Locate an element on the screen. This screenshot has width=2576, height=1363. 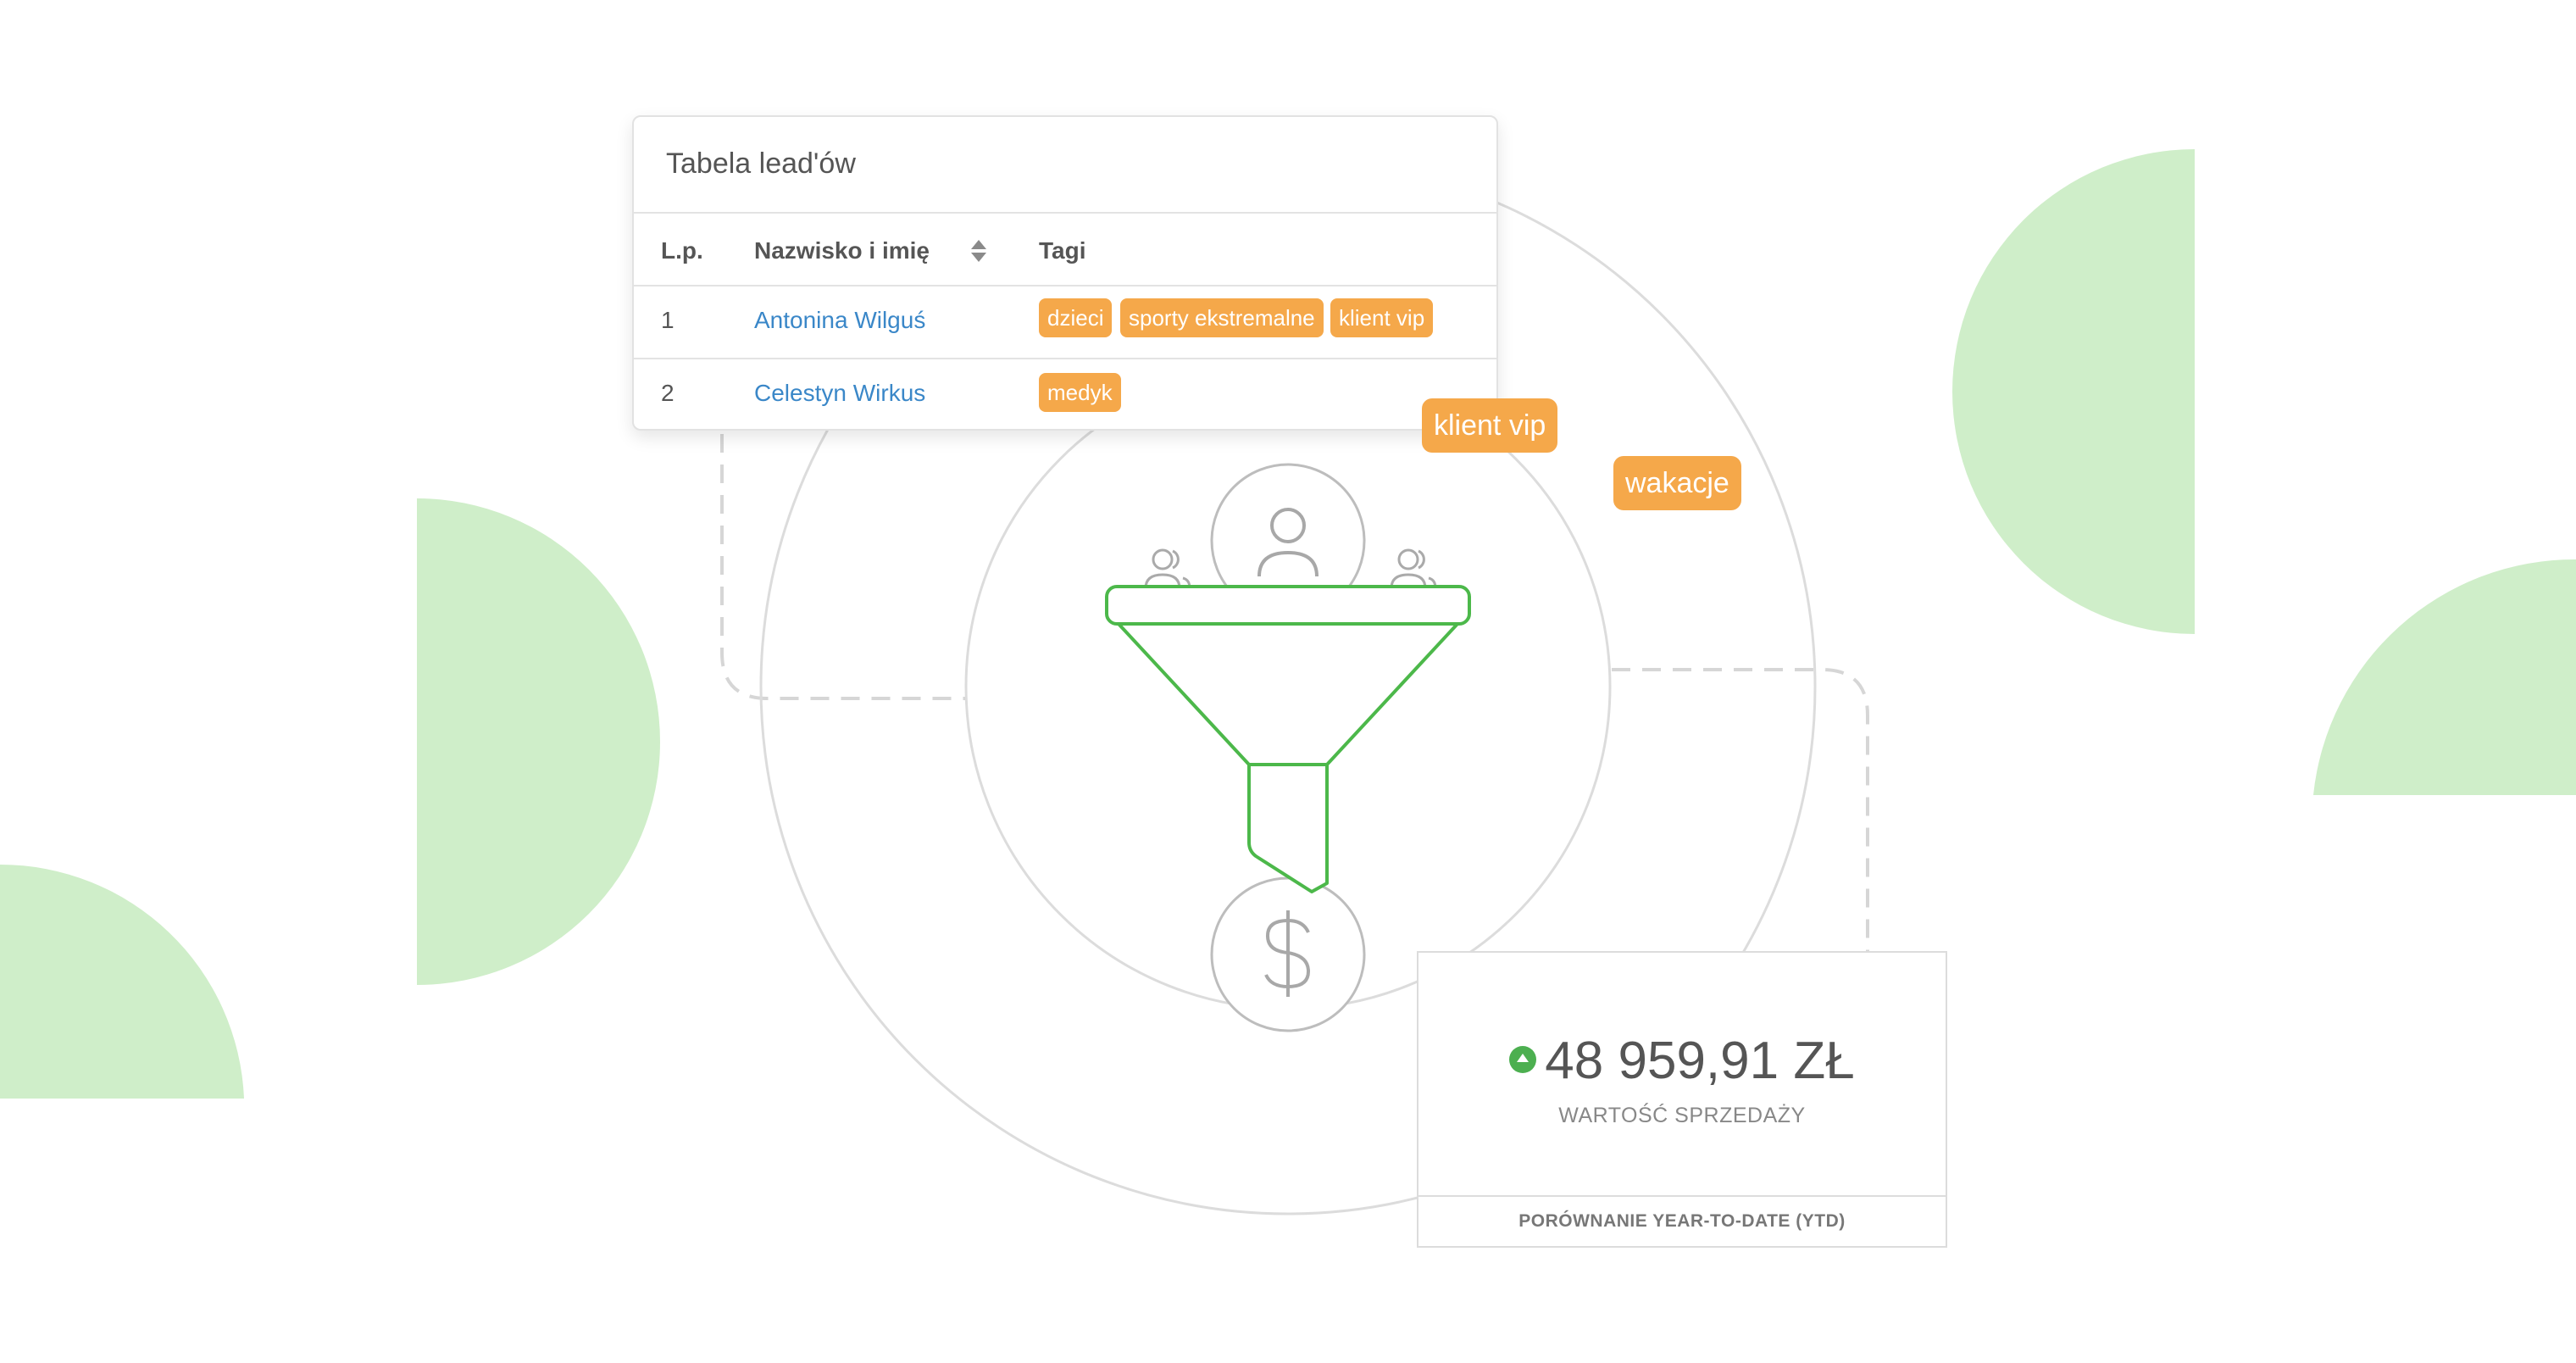
lead-name-link: Antonina Wilguś is located at coordinates (839, 320).